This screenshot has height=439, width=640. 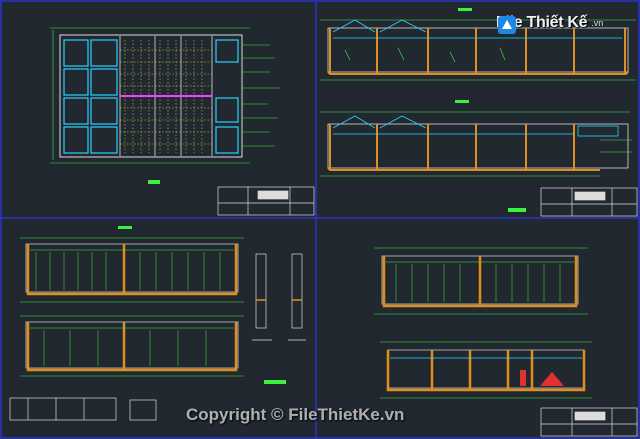 What do you see at coordinates (486, 370) in the screenshot?
I see `section-view-right-b` at bounding box center [486, 370].